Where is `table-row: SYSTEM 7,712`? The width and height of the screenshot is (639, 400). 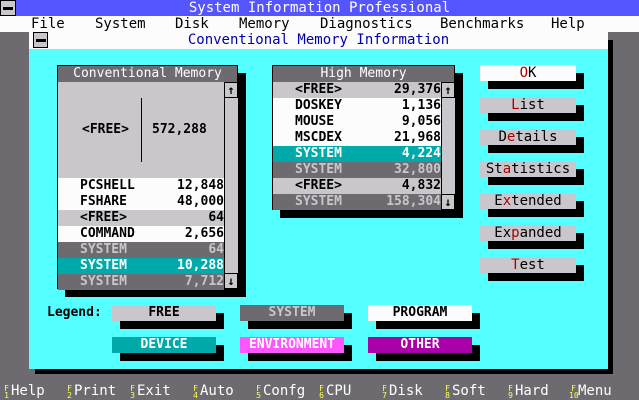 table-row: SYSTEM 7,712 is located at coordinates (141, 282).